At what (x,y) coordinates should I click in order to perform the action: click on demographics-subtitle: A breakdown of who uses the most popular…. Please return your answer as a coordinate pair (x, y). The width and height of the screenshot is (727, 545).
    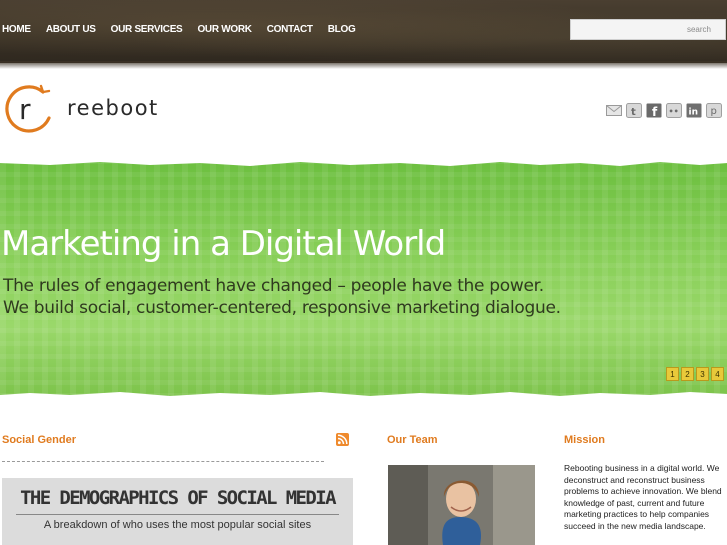
    Looking at the image, I should click on (177, 525).